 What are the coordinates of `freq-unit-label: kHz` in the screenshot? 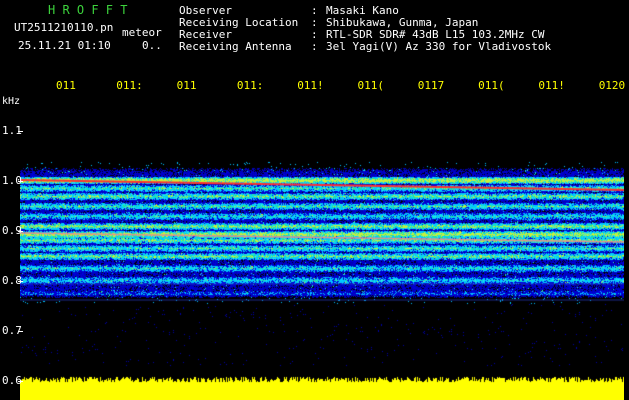 It's located at (11, 101).